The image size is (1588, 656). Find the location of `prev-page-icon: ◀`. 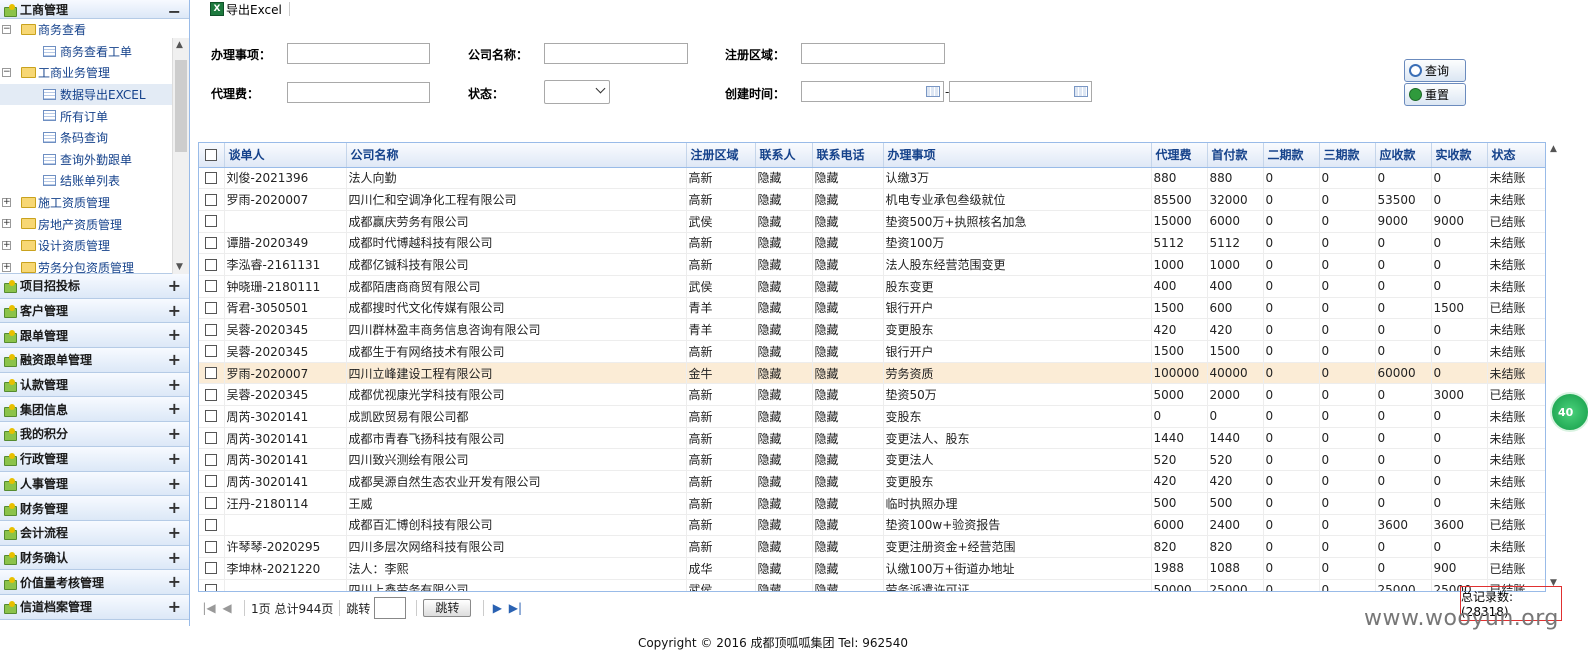

prev-page-icon: ◀ is located at coordinates (227, 608).